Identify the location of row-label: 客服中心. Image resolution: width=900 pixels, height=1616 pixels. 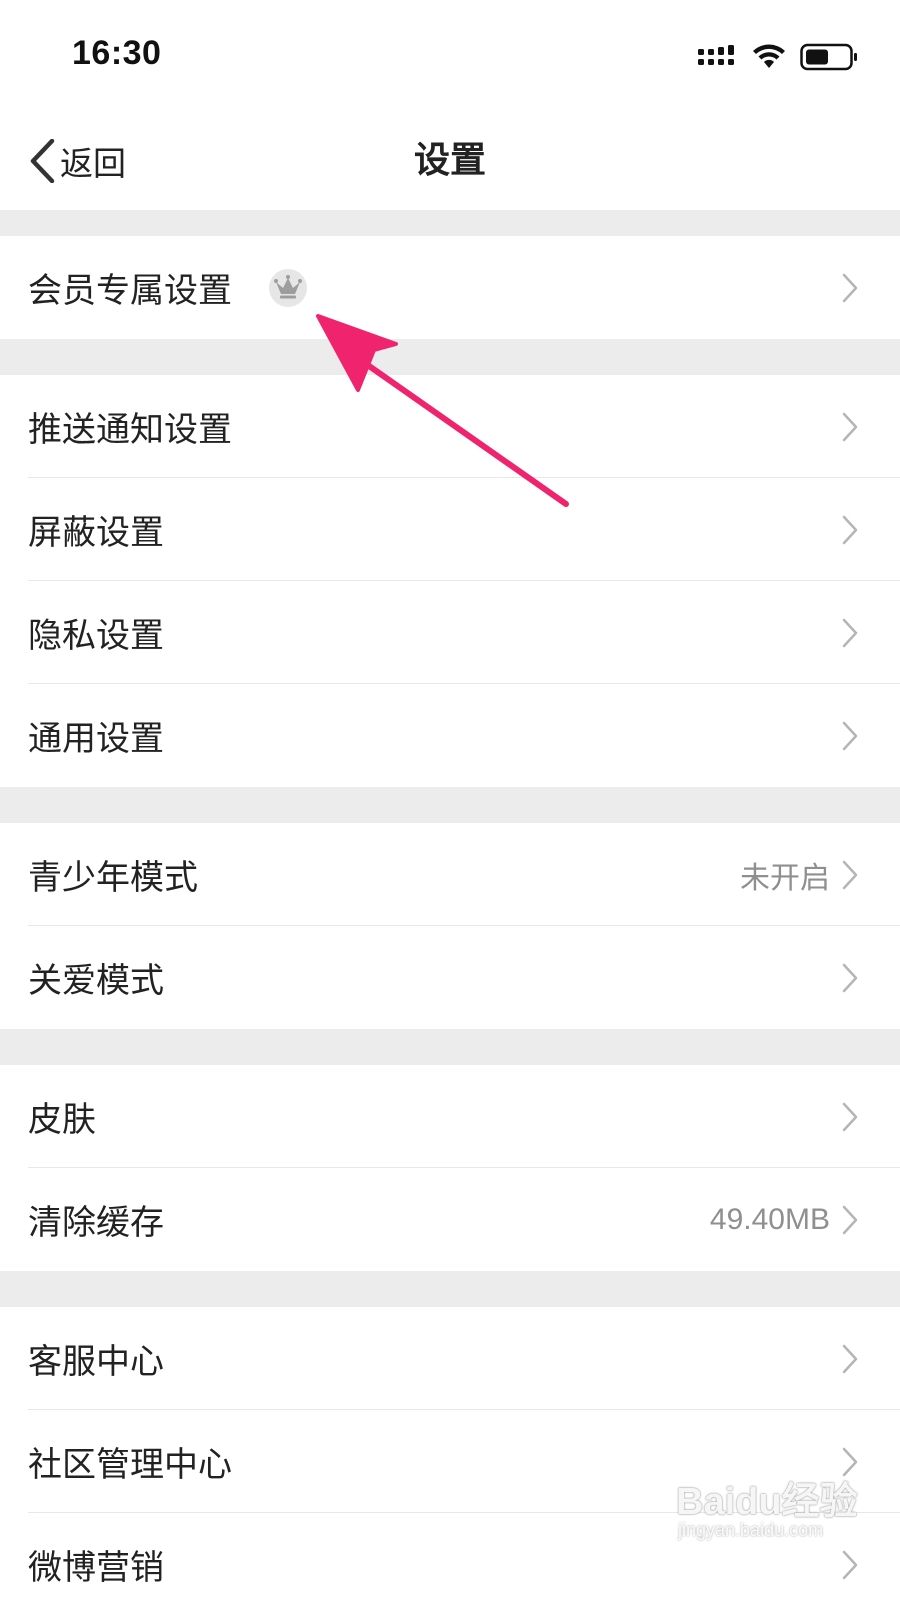
(96, 1362).